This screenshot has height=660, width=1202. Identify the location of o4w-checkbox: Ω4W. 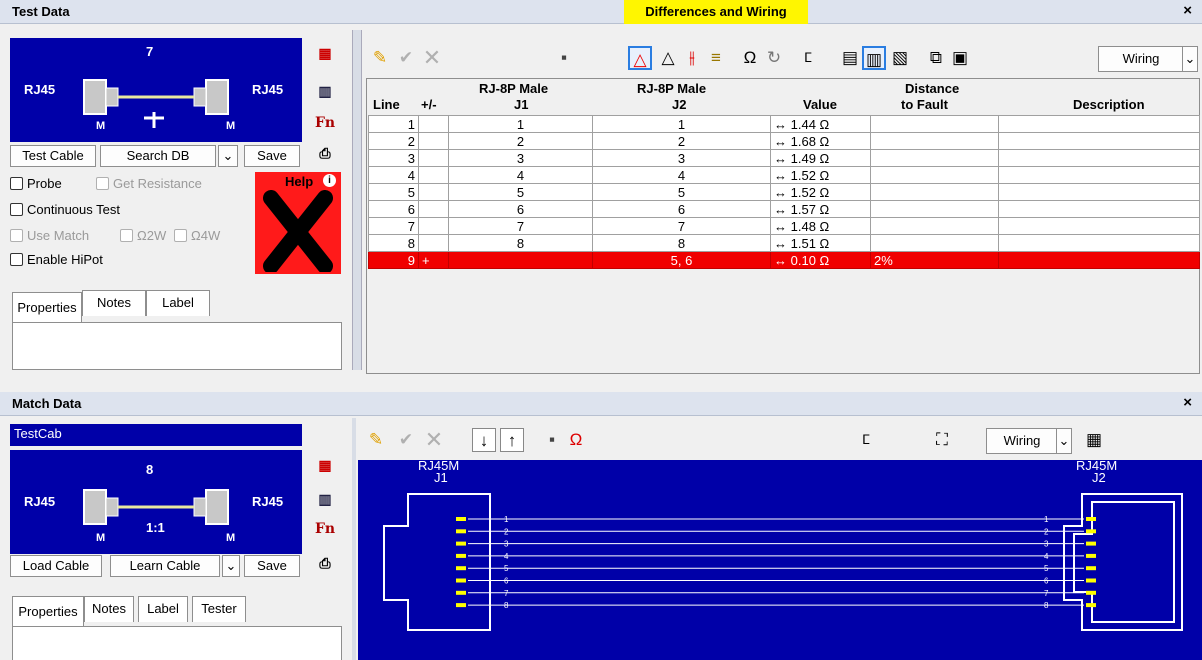
(197, 235).